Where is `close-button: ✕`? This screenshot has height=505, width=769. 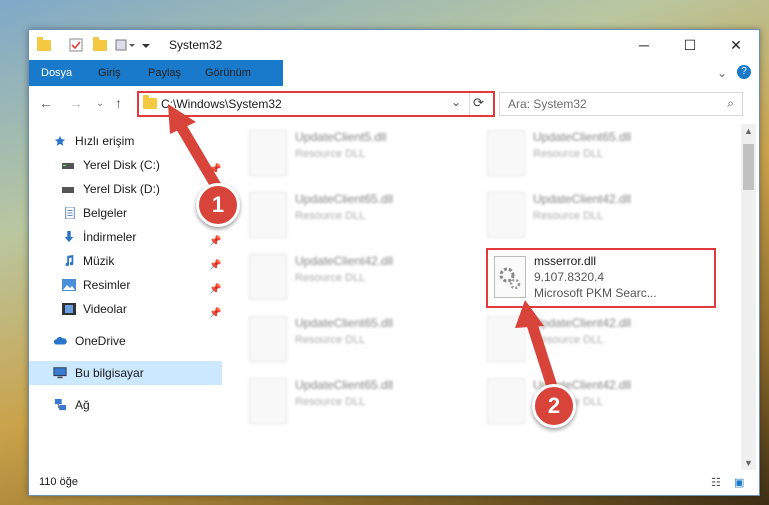
close-button: ✕ is located at coordinates (736, 45).